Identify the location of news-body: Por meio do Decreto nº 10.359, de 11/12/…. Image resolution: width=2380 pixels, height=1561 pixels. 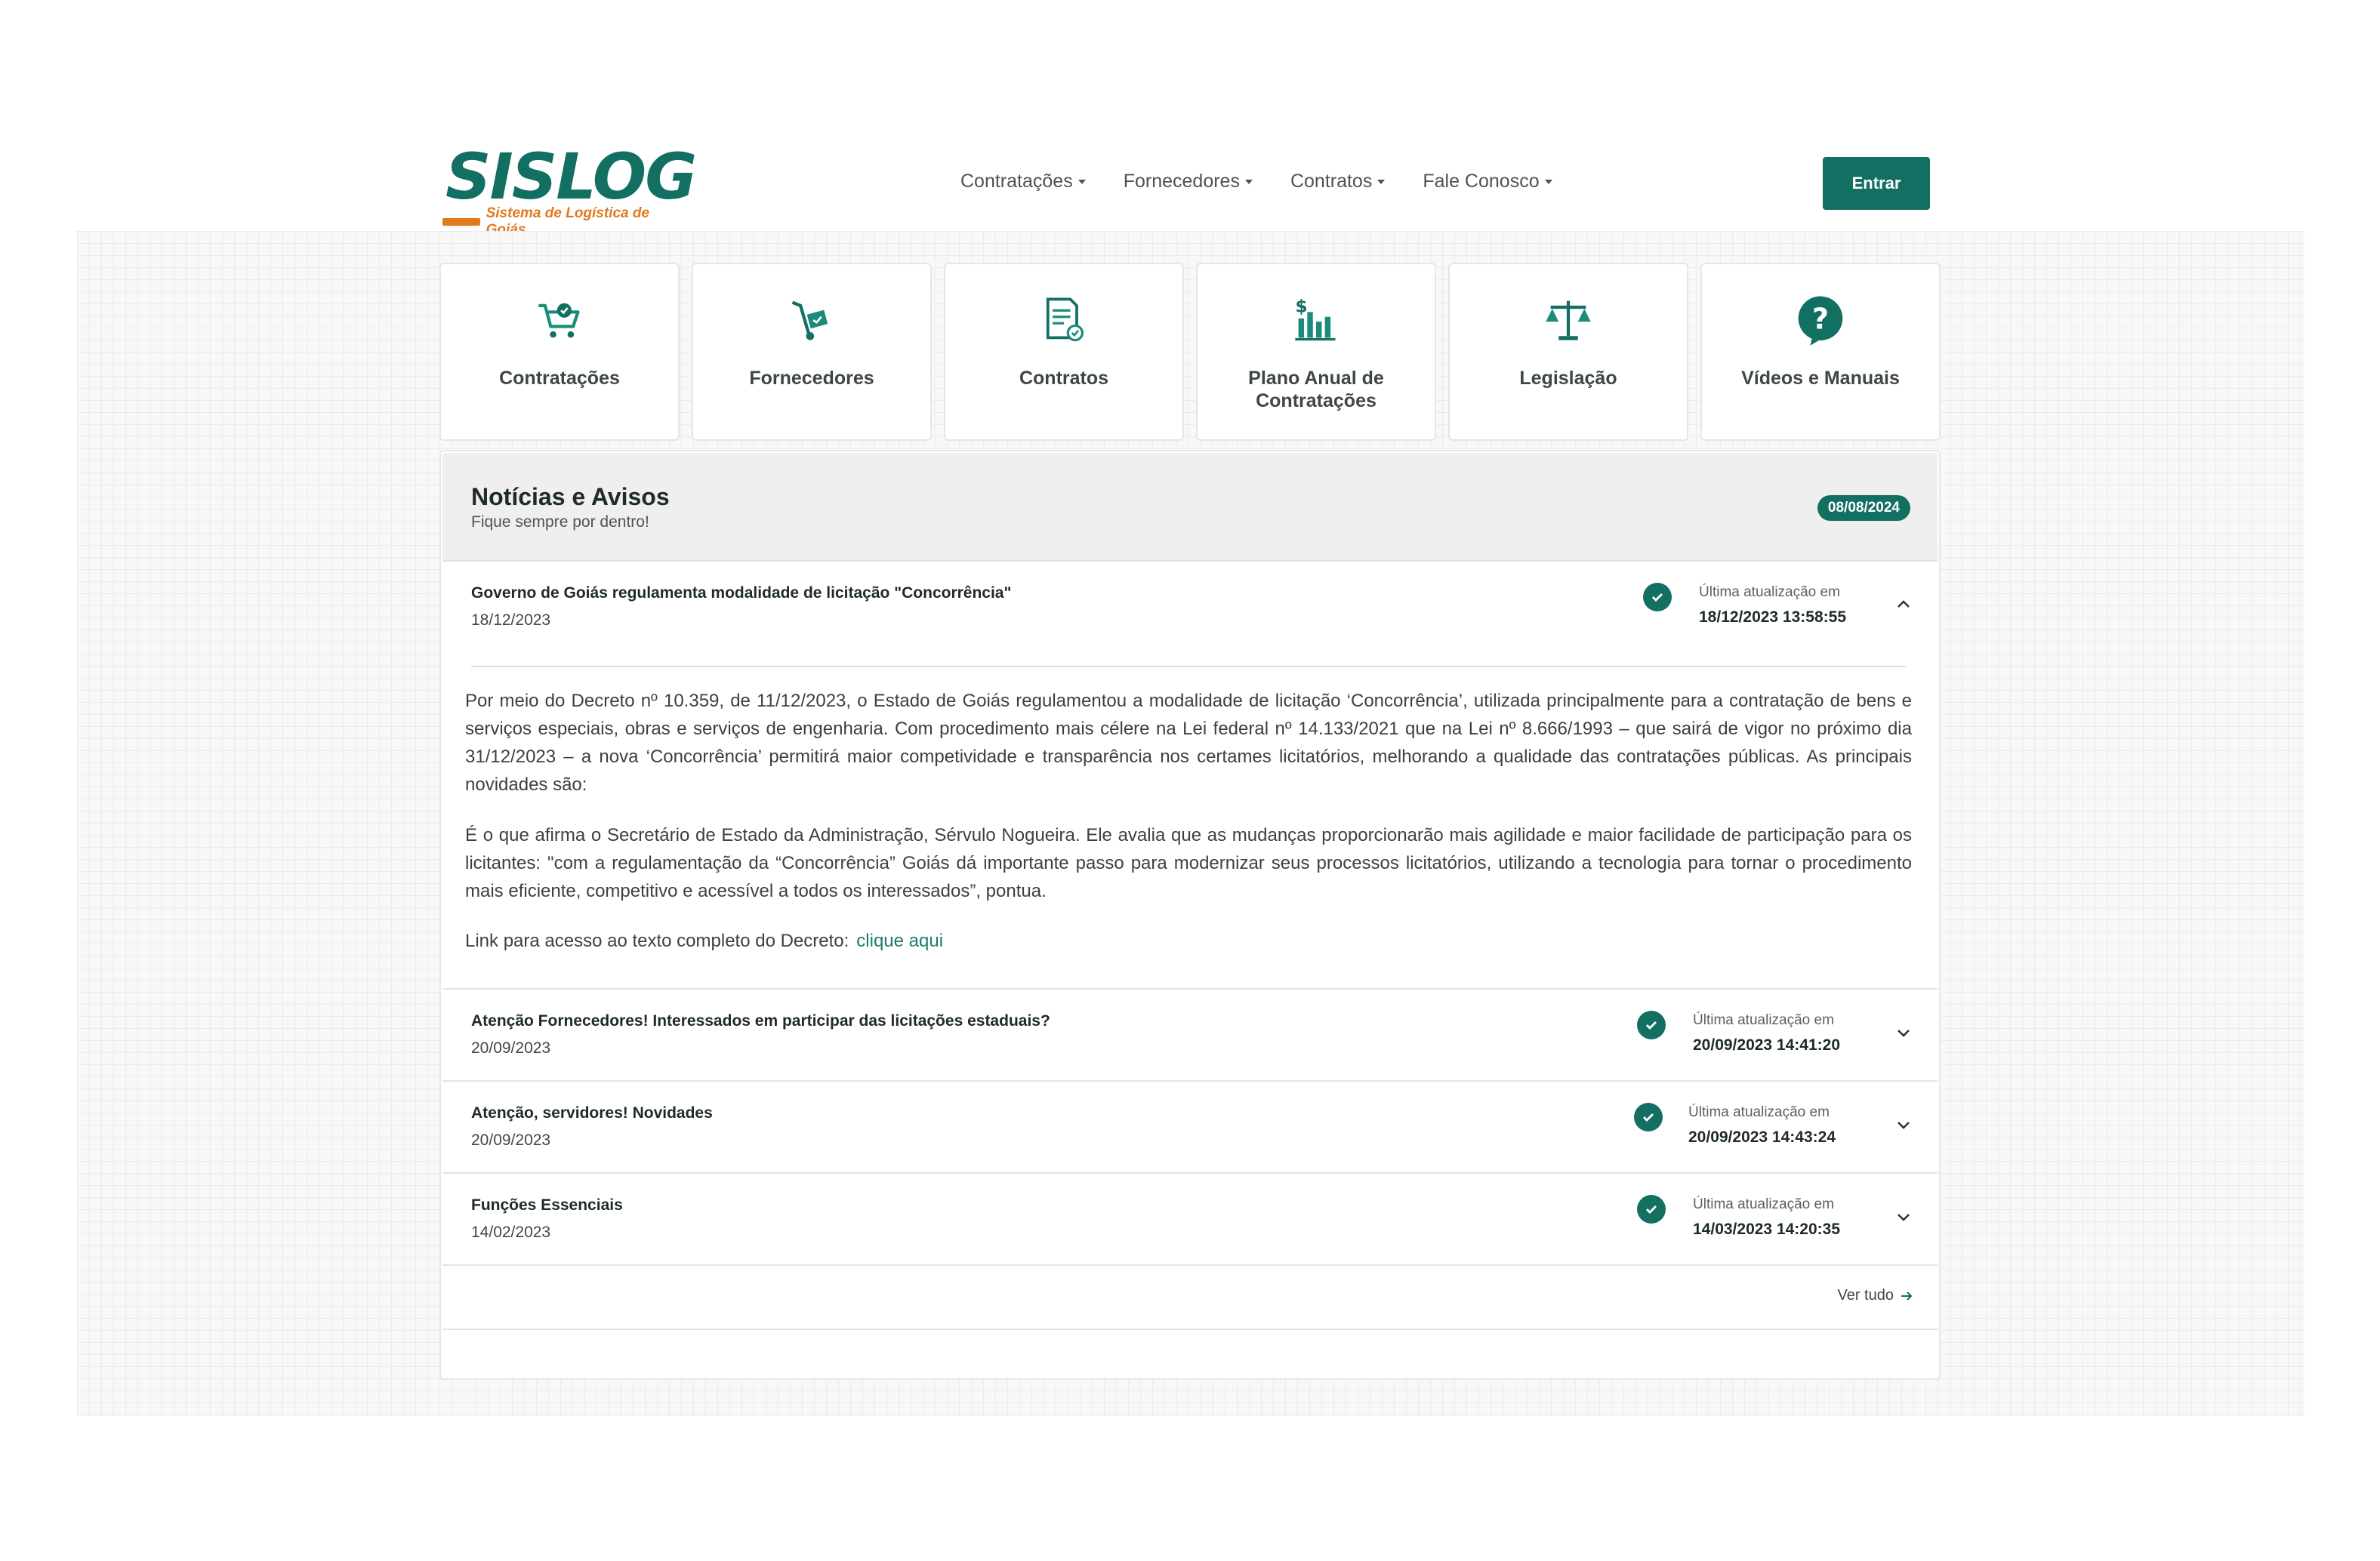
(1190, 818).